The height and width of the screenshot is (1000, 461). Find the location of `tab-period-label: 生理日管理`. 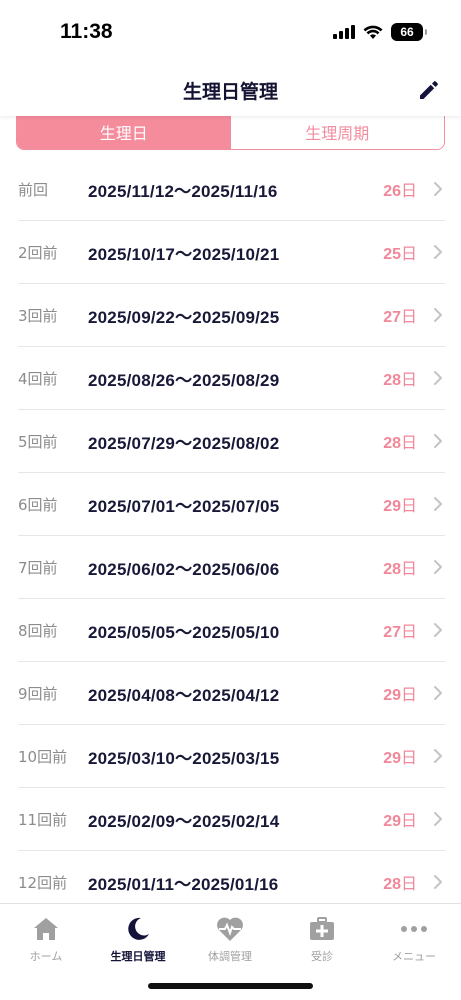

tab-period-label: 生理日管理 is located at coordinates (138, 956).